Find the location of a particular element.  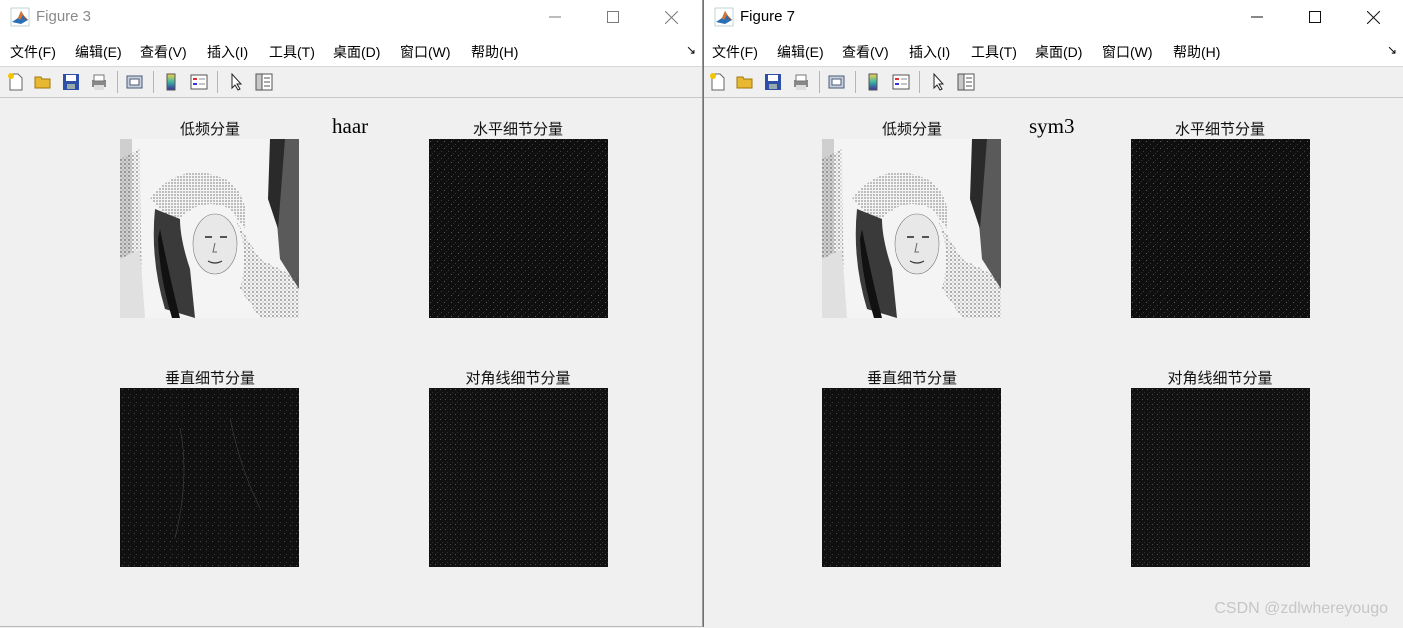

title-bar: Figure 3 is located at coordinates (351, 17).